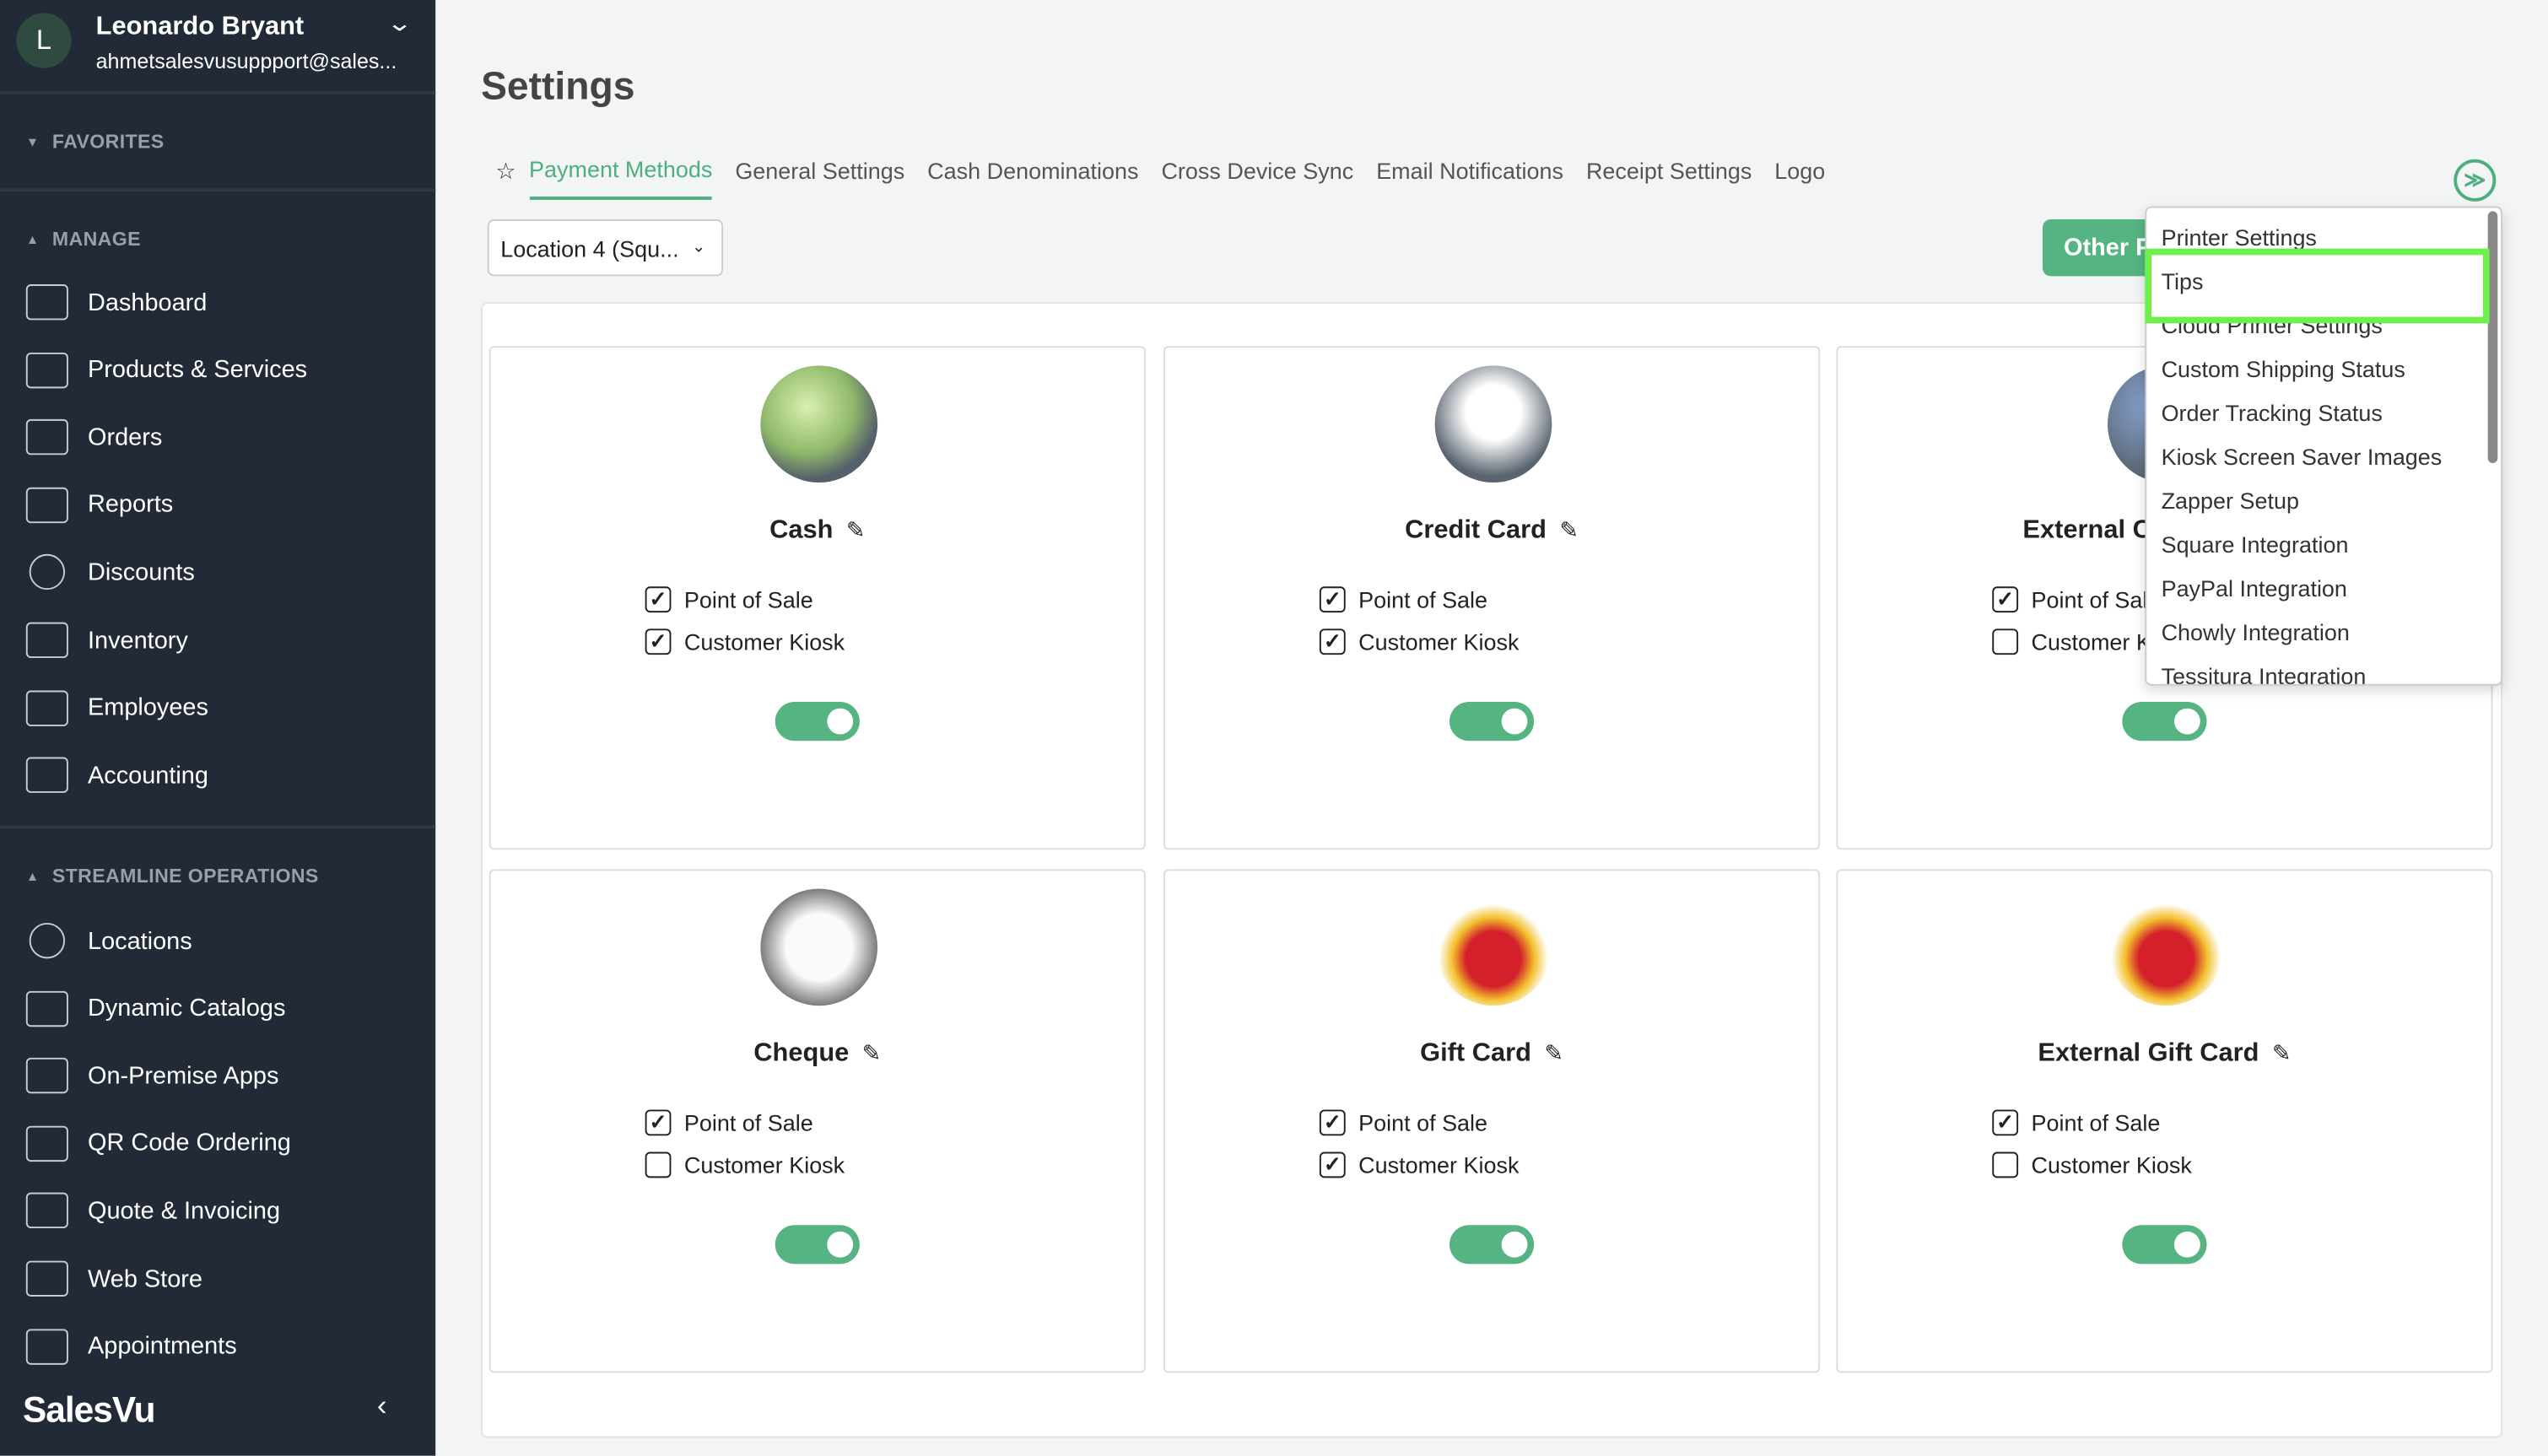  What do you see at coordinates (131, 505) in the screenshot?
I see `sidebar-item-label: Reports` at bounding box center [131, 505].